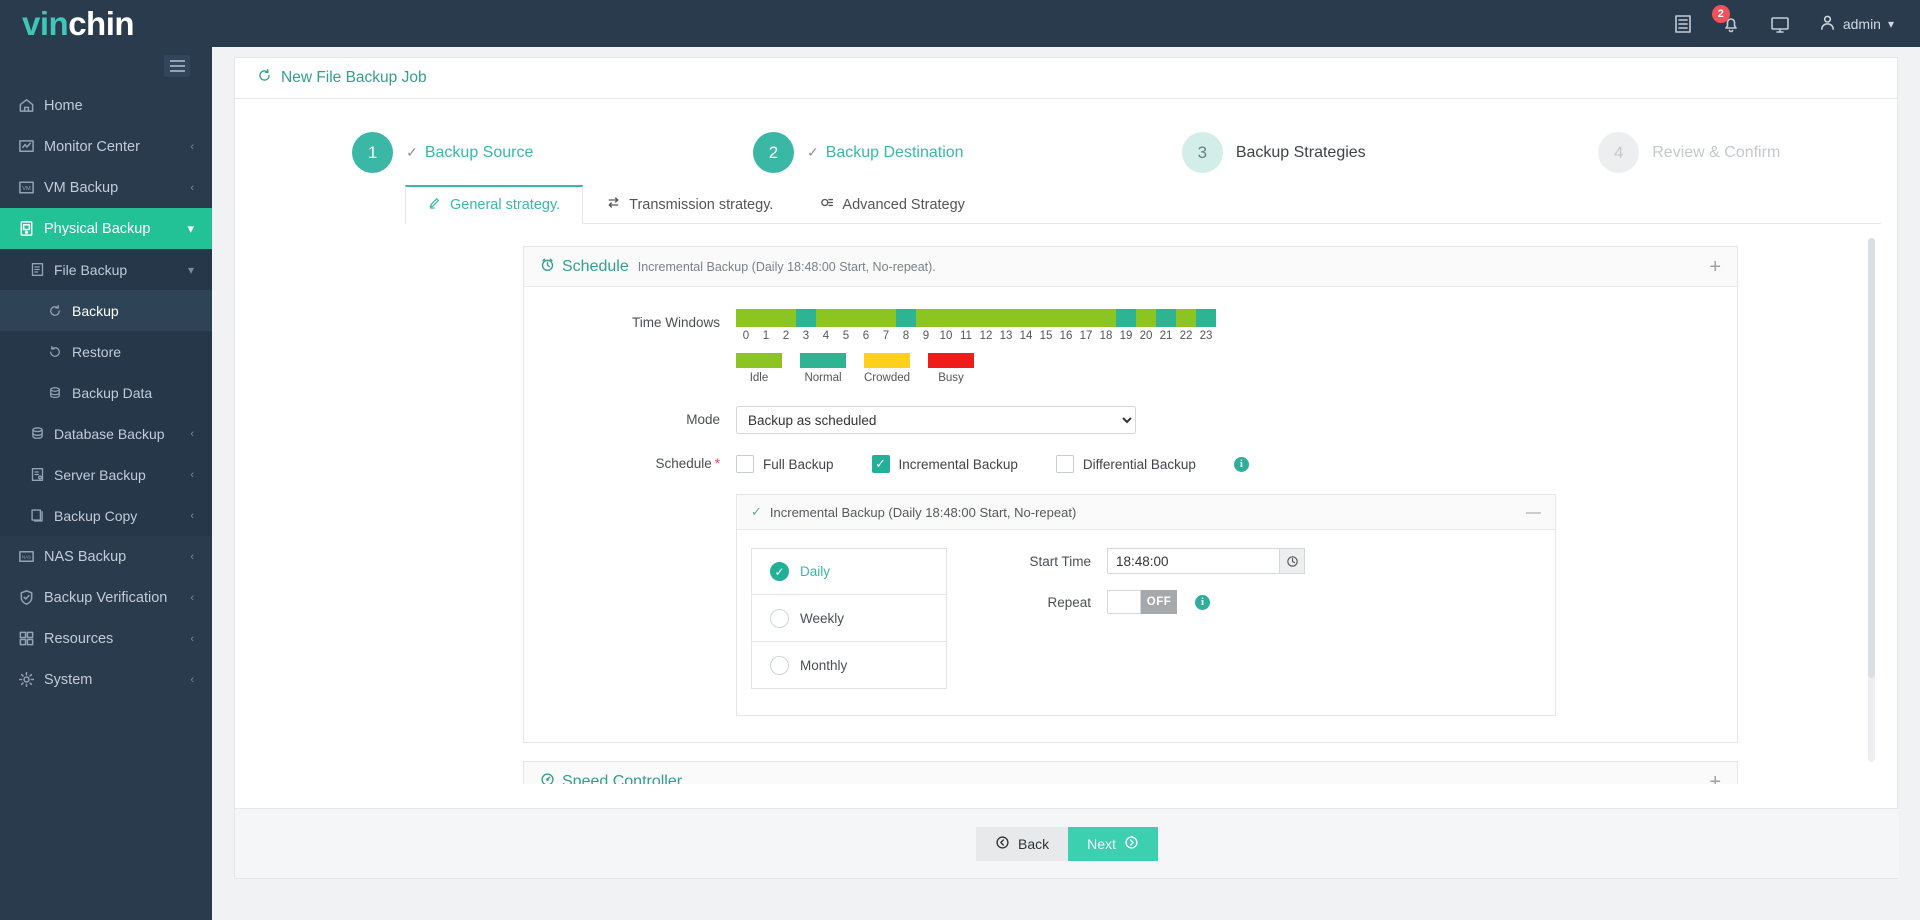 The height and width of the screenshot is (920, 1920). I want to click on clock-icon, so click(1292, 561).